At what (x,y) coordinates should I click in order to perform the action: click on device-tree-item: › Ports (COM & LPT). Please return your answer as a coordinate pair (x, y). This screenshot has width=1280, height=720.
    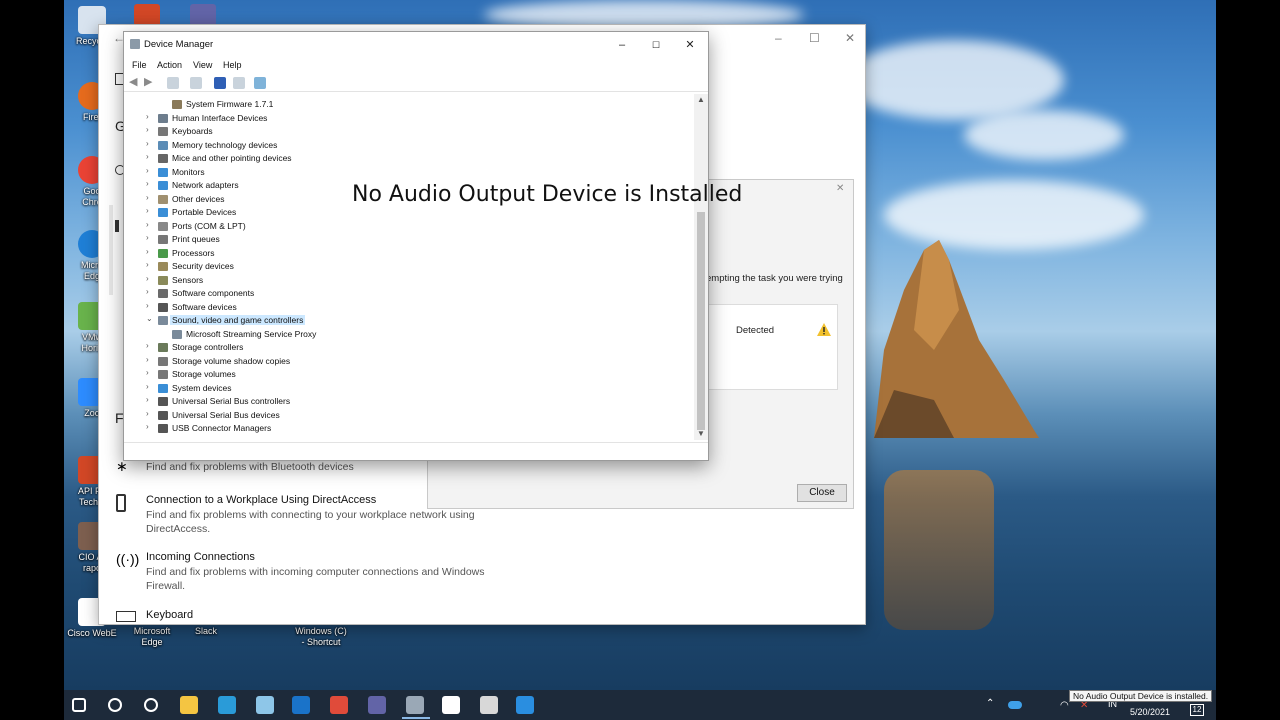
    Looking at the image, I should click on (405, 226).